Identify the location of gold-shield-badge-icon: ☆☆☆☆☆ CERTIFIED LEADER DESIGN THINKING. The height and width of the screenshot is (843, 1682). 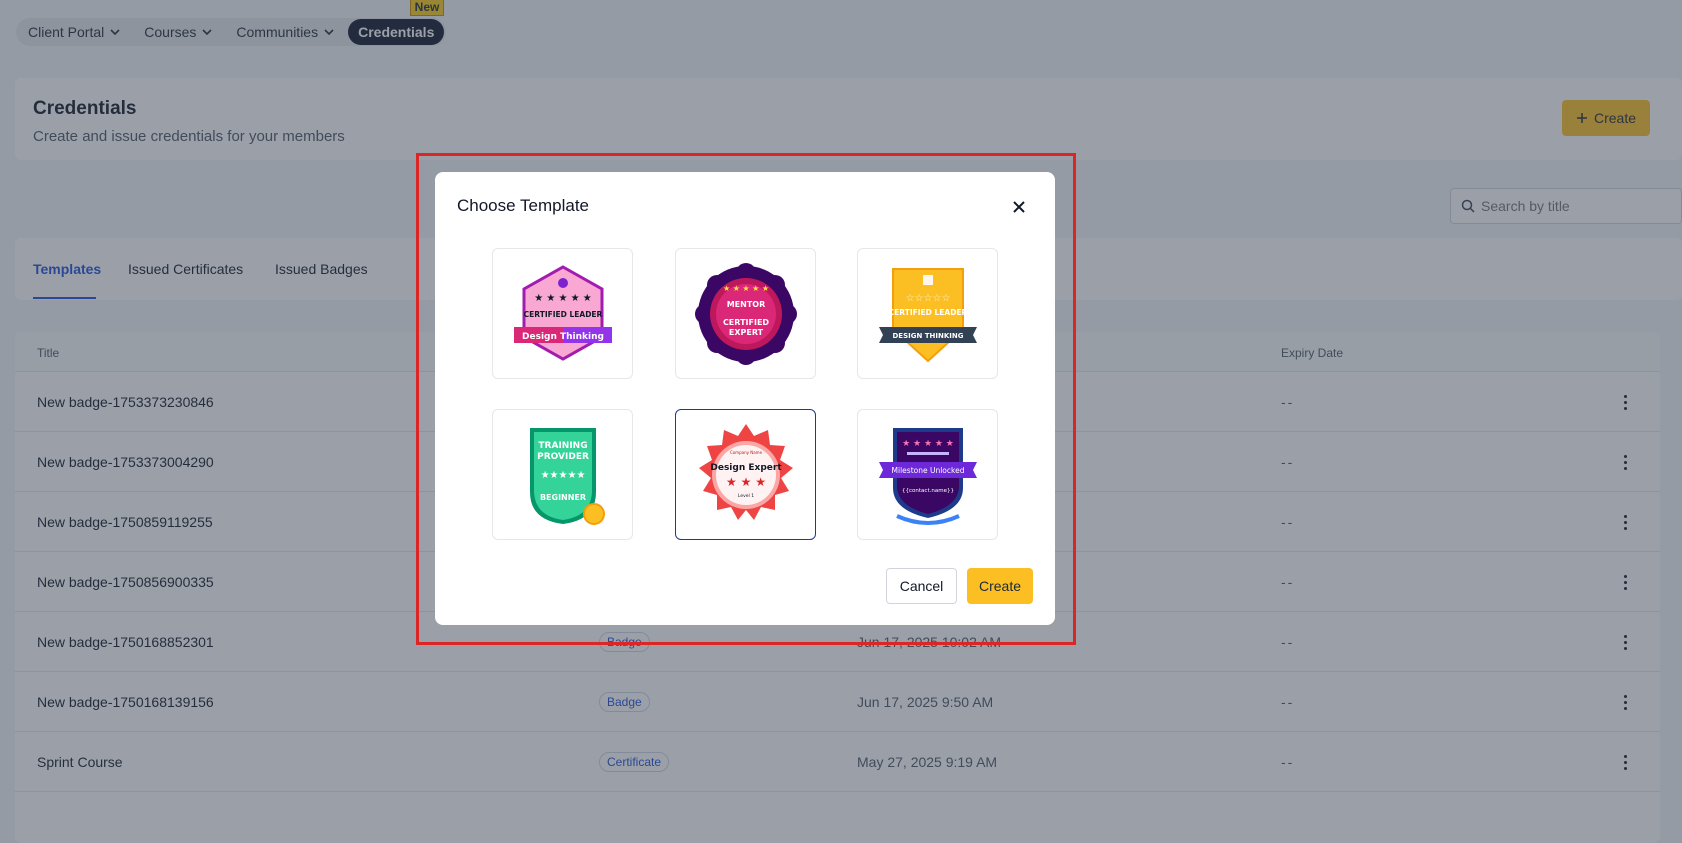
(927, 314).